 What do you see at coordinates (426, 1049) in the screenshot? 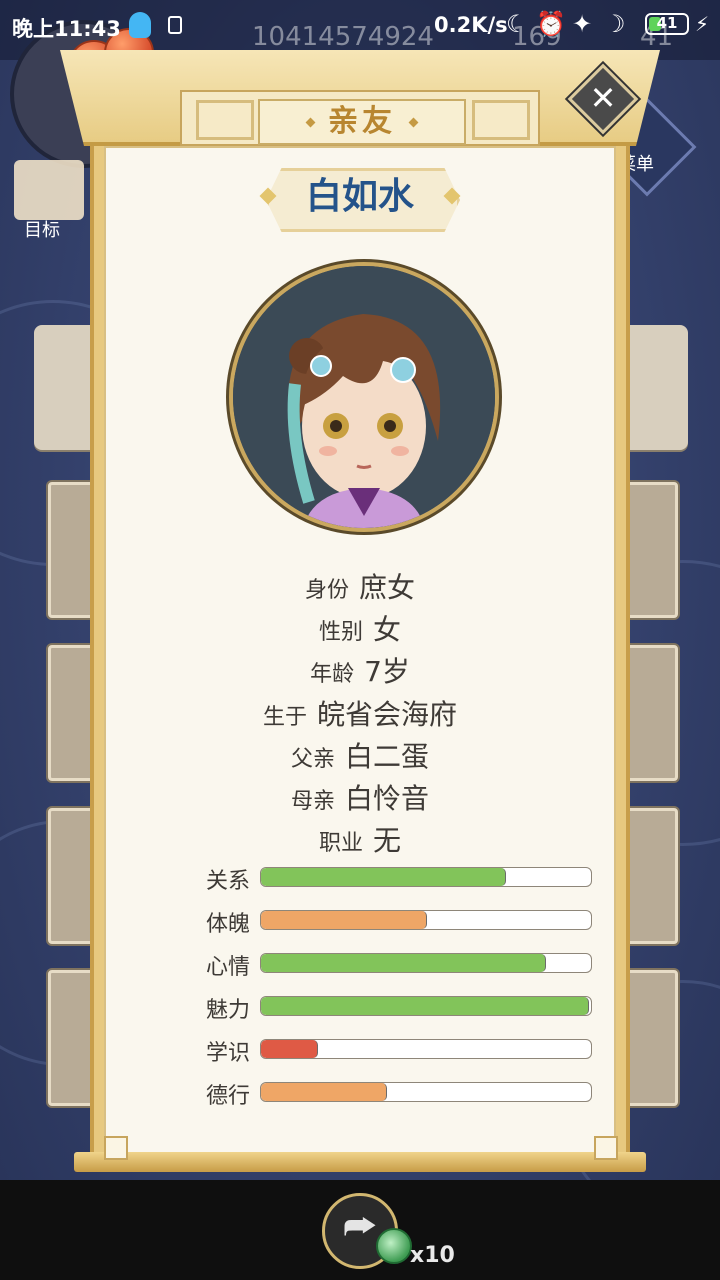
I see `stat-bar-knowledge` at bounding box center [426, 1049].